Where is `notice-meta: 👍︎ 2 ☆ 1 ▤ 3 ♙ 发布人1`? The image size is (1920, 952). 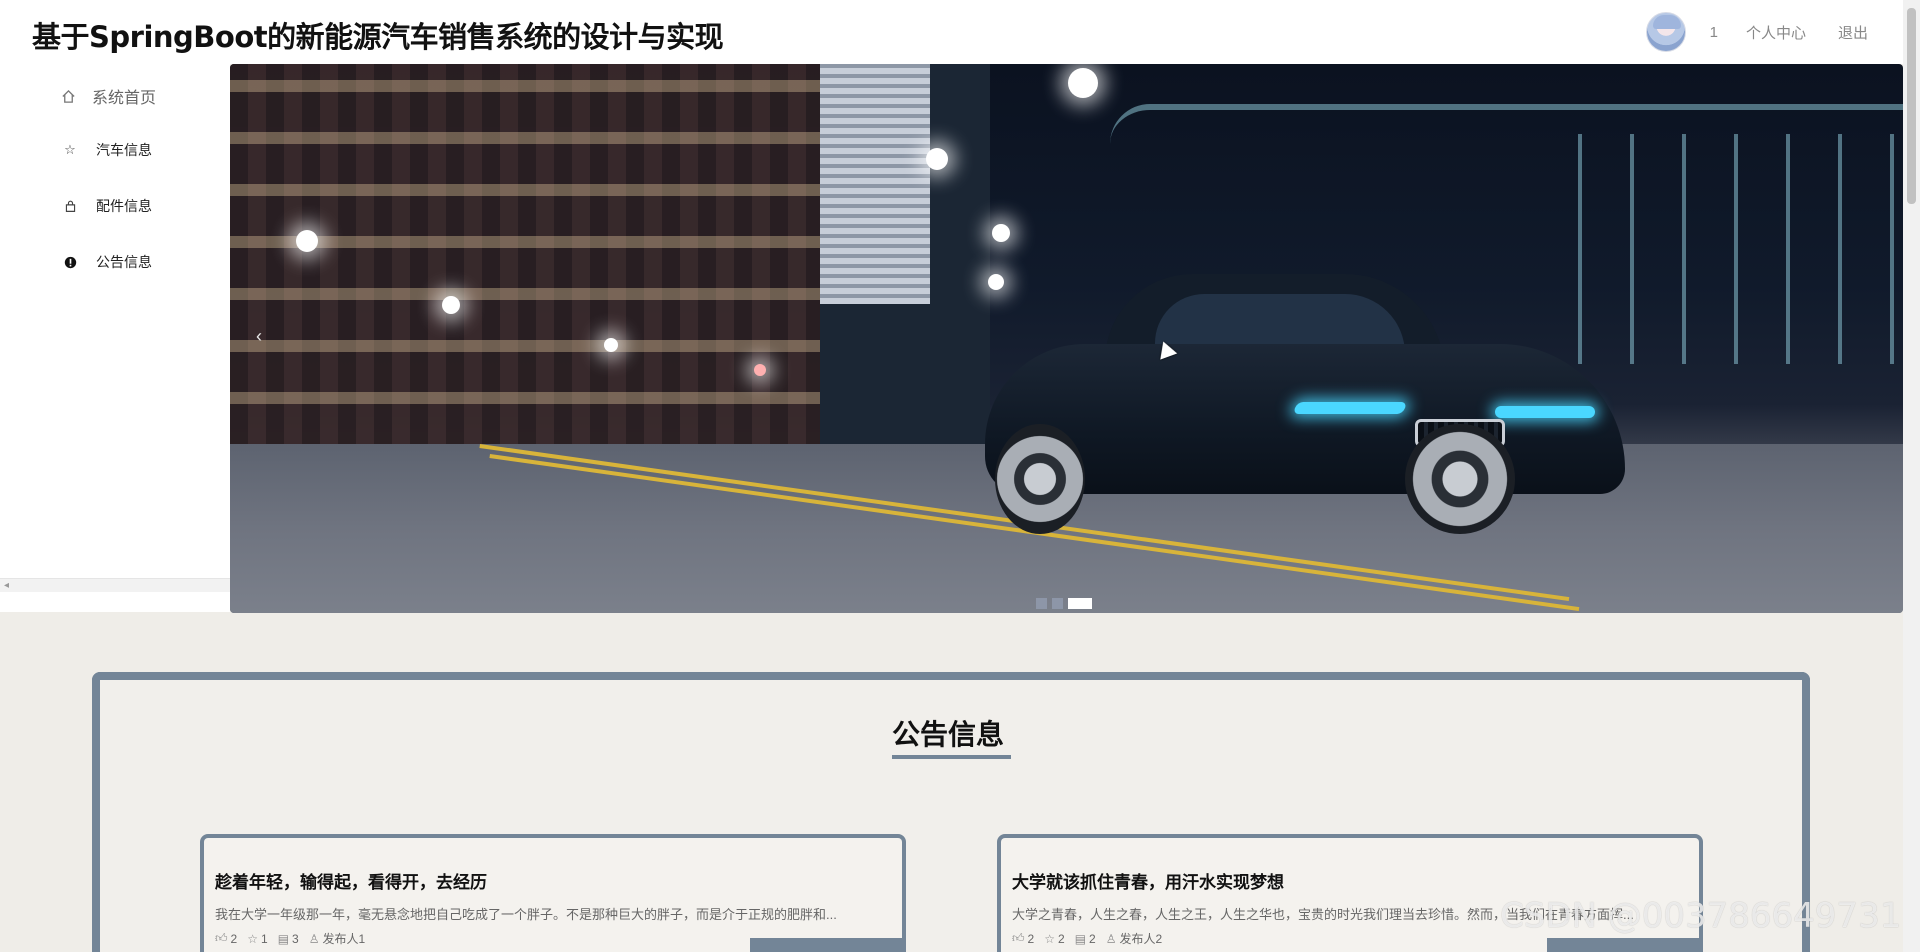
notice-meta: 👍︎ 2 ☆ 1 ▤ 3 ♙ 发布人1 is located at coordinates (290, 938).